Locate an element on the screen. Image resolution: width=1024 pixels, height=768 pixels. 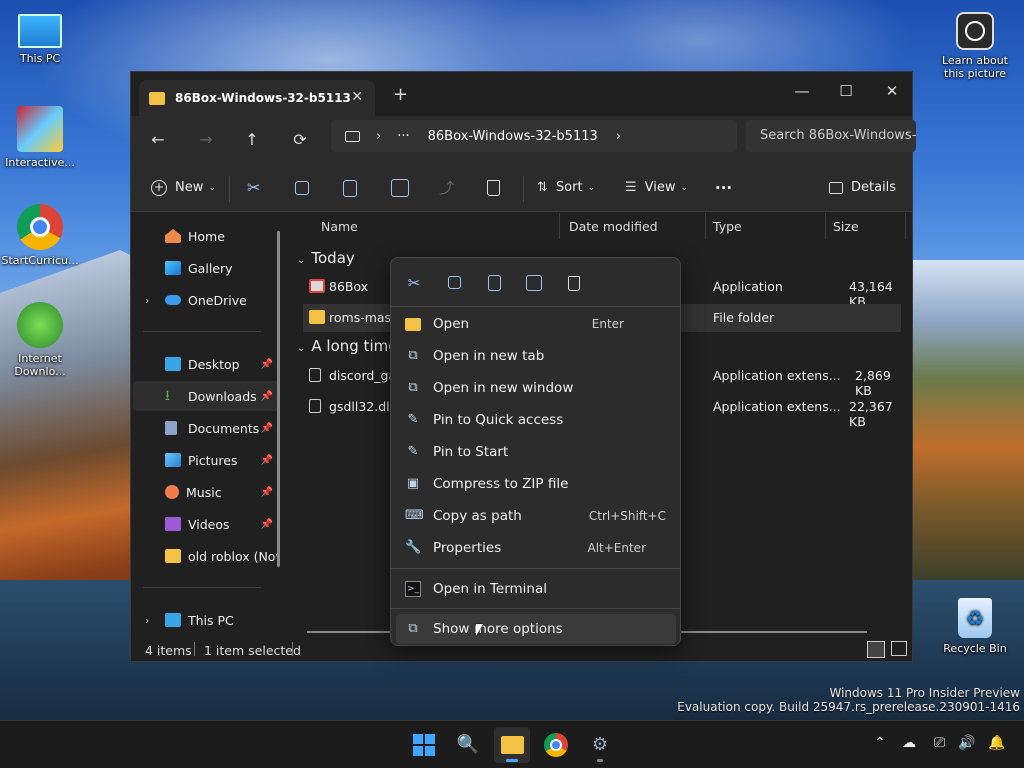
column-header-size: Size is located at coordinates (846, 226).